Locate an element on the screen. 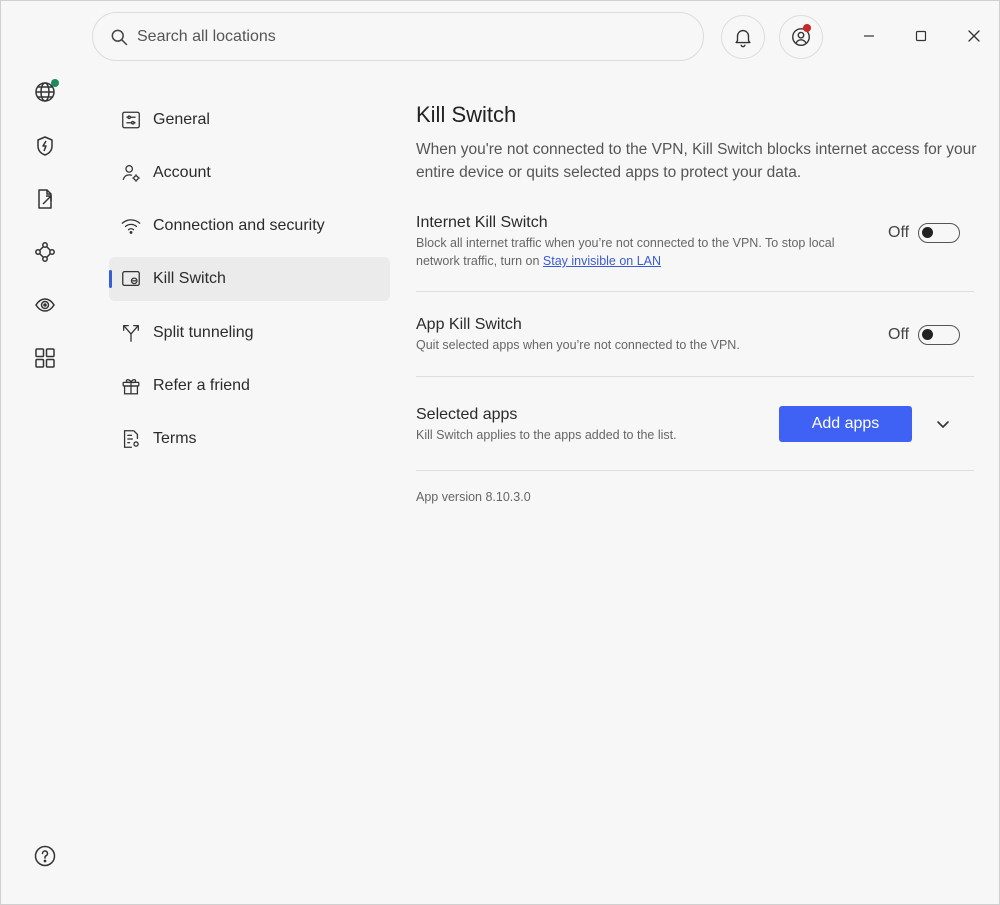 The height and width of the screenshot is (905, 1000). internet-kill-switch-toggle is located at coordinates (939, 233).